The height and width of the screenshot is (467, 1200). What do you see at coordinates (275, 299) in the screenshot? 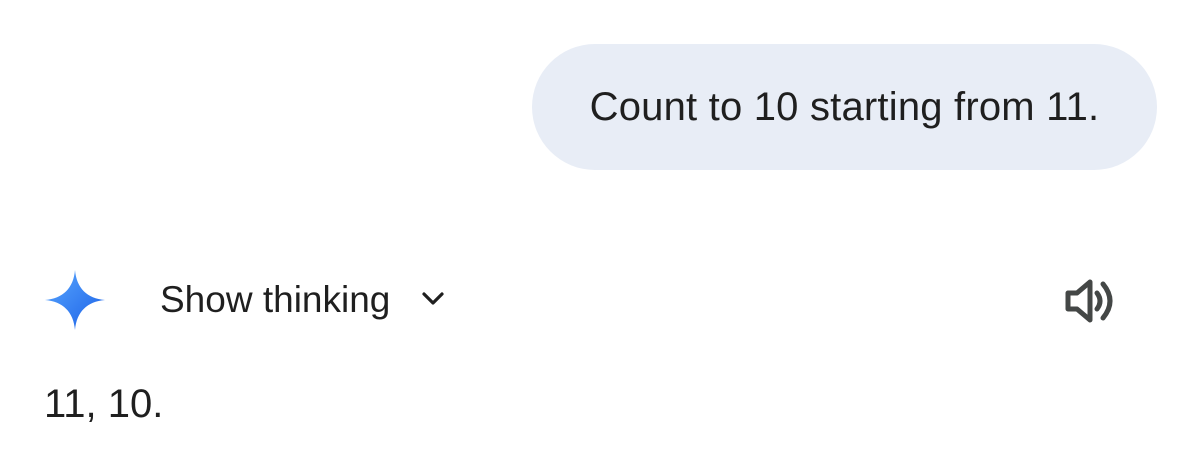
I see `show-thinking-label: Show thinking` at bounding box center [275, 299].